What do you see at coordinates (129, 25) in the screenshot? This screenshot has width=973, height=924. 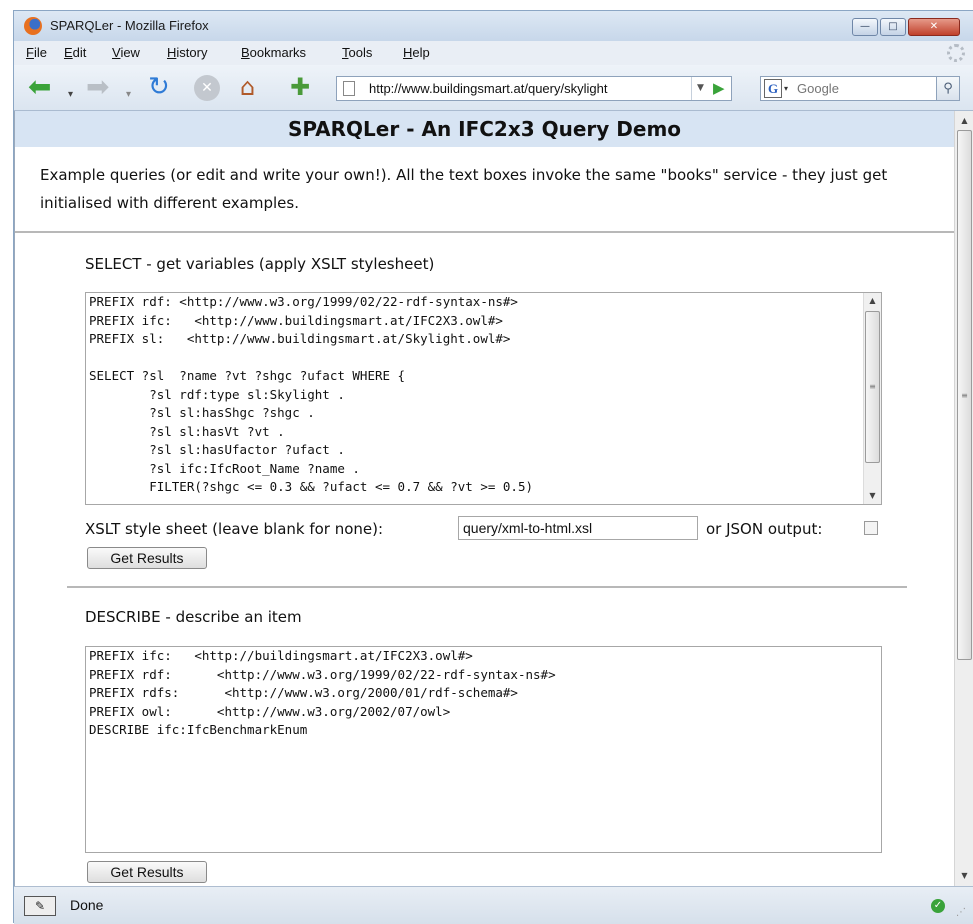 I see `window-title: SPARQLer - Mozilla Firefox` at bounding box center [129, 25].